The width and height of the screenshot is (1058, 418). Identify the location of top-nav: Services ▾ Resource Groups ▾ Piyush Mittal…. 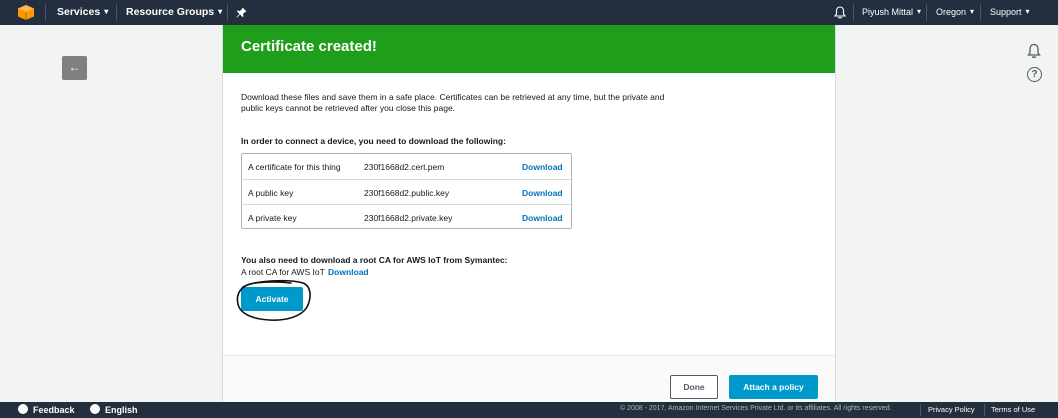
(529, 12).